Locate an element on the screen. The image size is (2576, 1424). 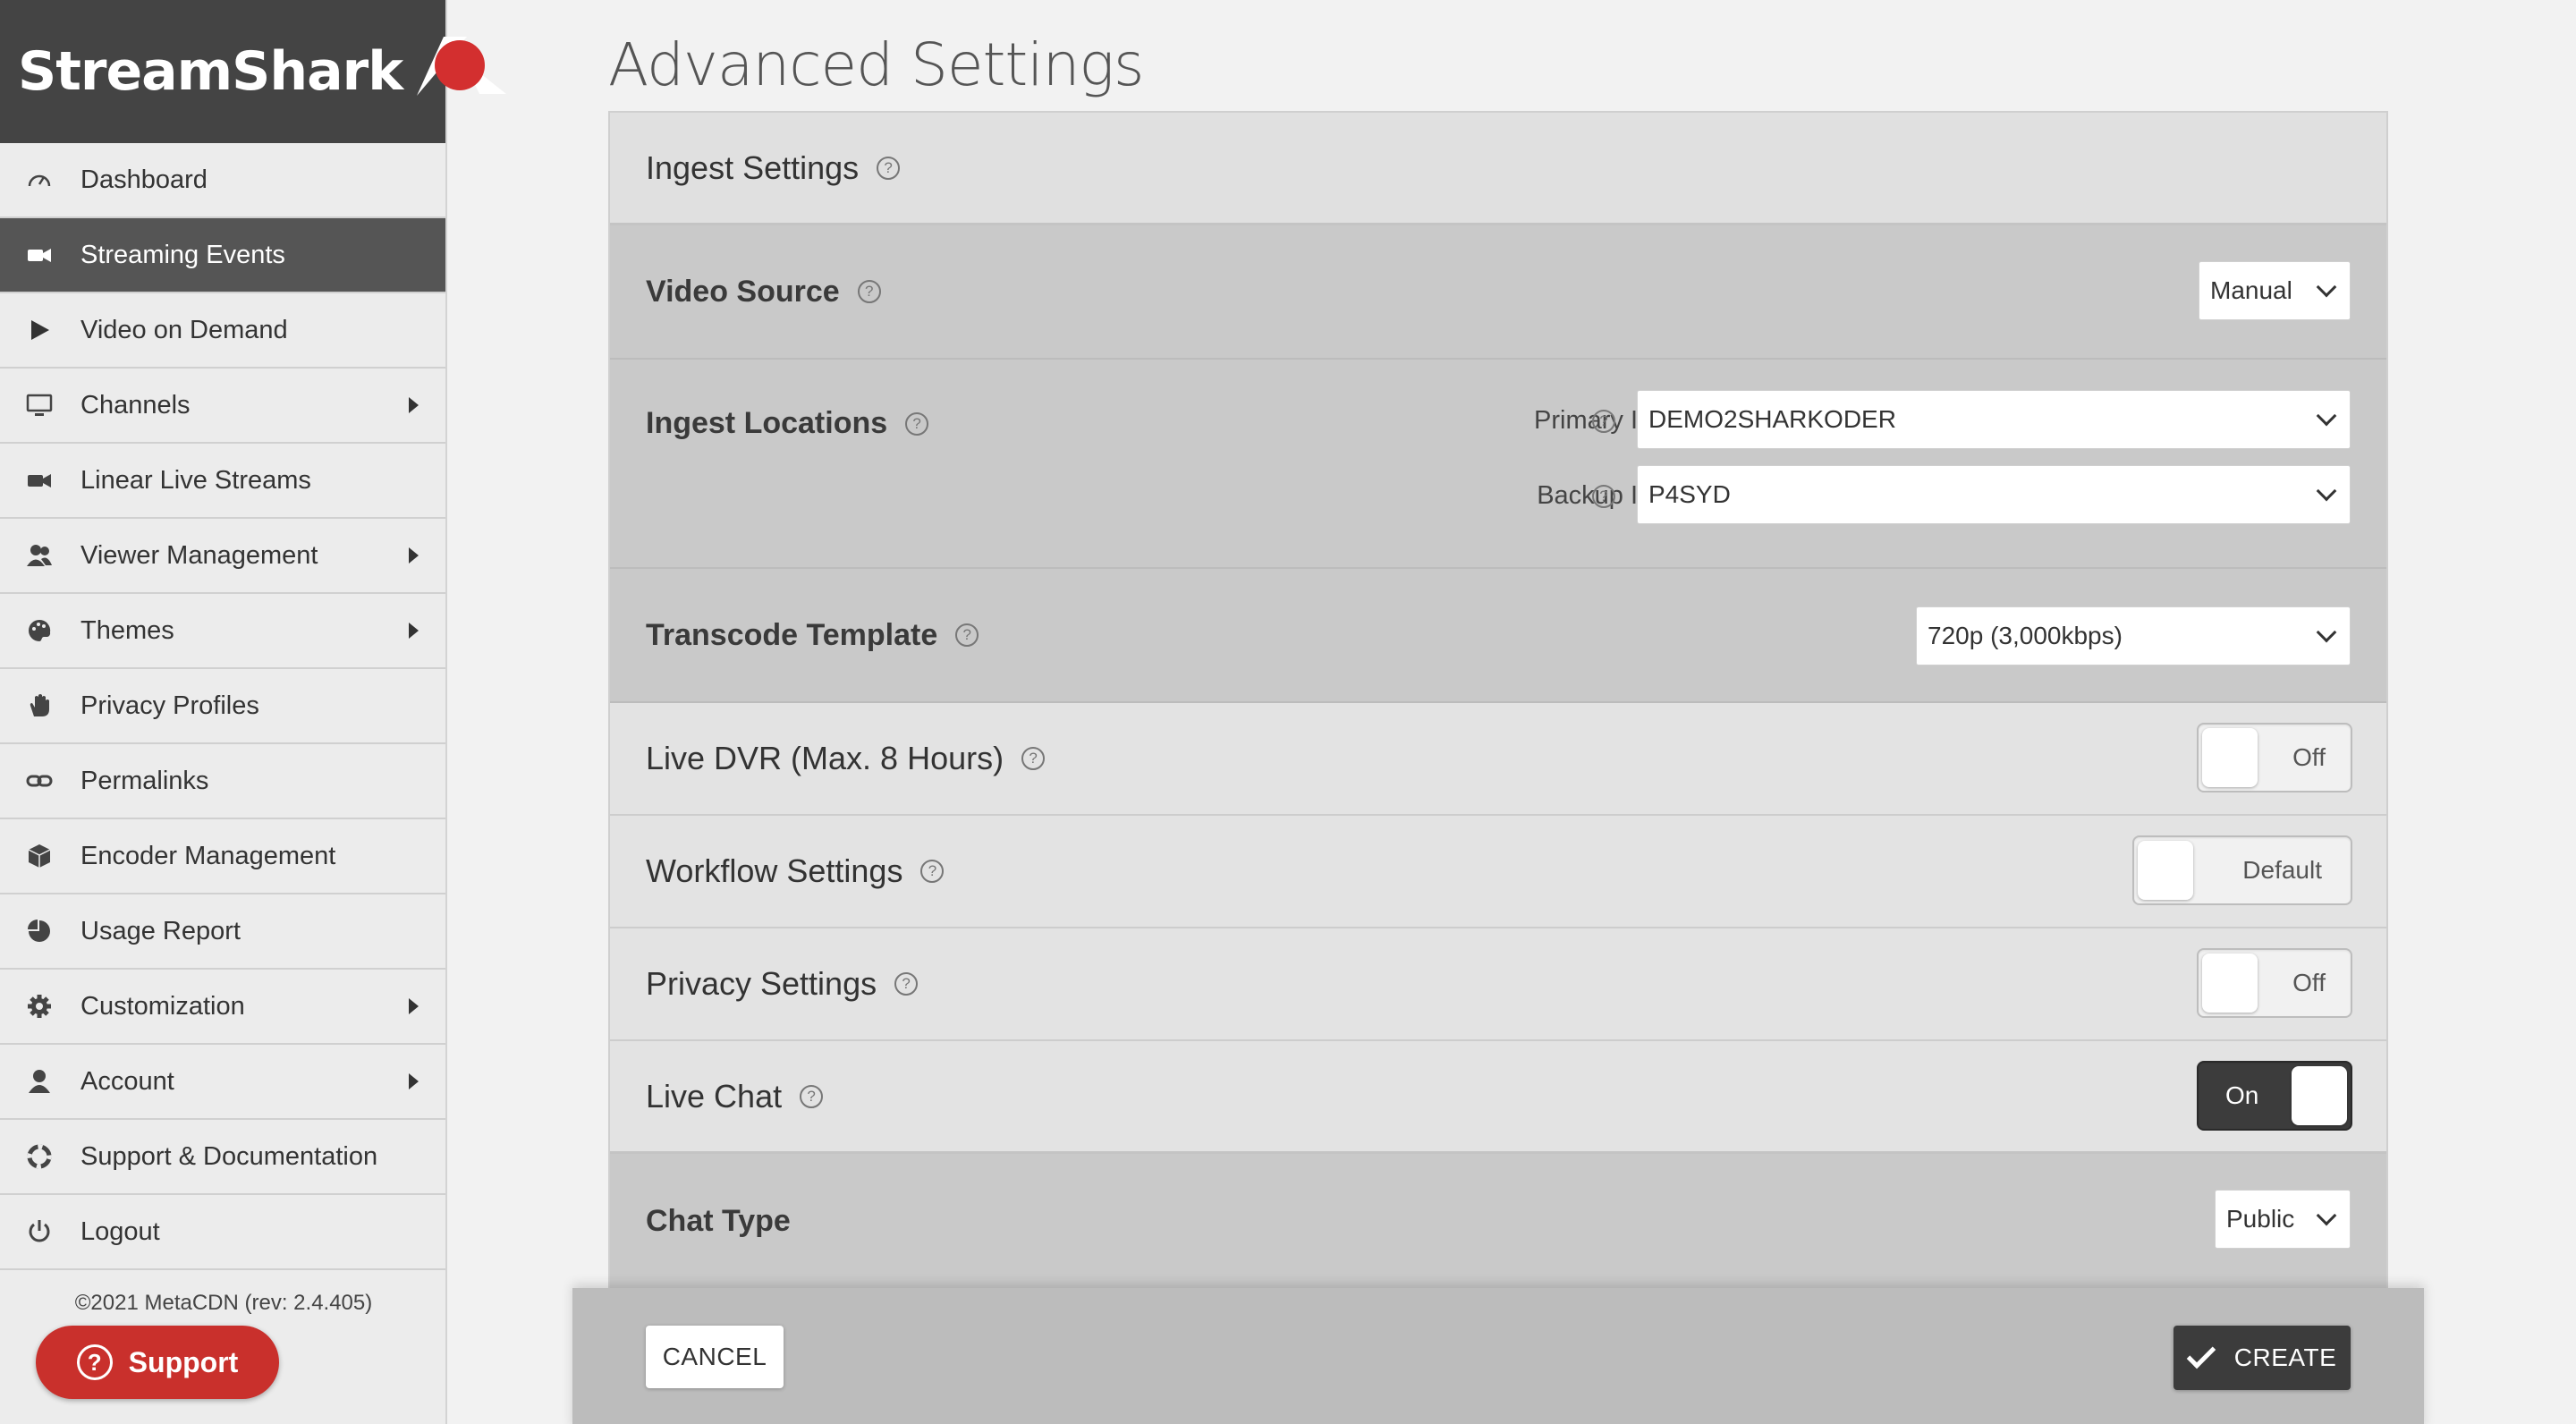
sidebar-item-video-on-demand: Video on Demand is located at coordinates (222, 331).